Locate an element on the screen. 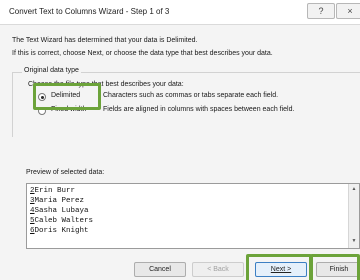 The width and height of the screenshot is (360, 280). back-button: < Back is located at coordinates (218, 269).